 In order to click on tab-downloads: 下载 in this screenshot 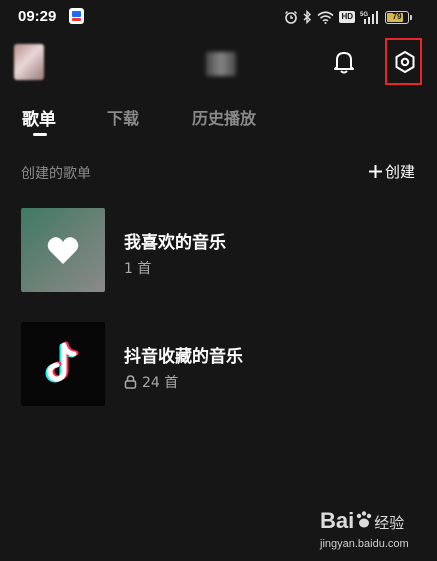, I will do `click(123, 117)`.